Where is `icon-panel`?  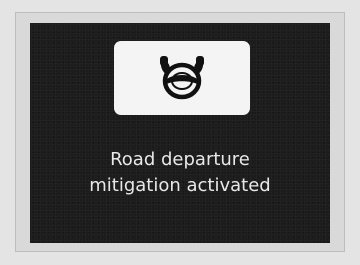 icon-panel is located at coordinates (182, 78).